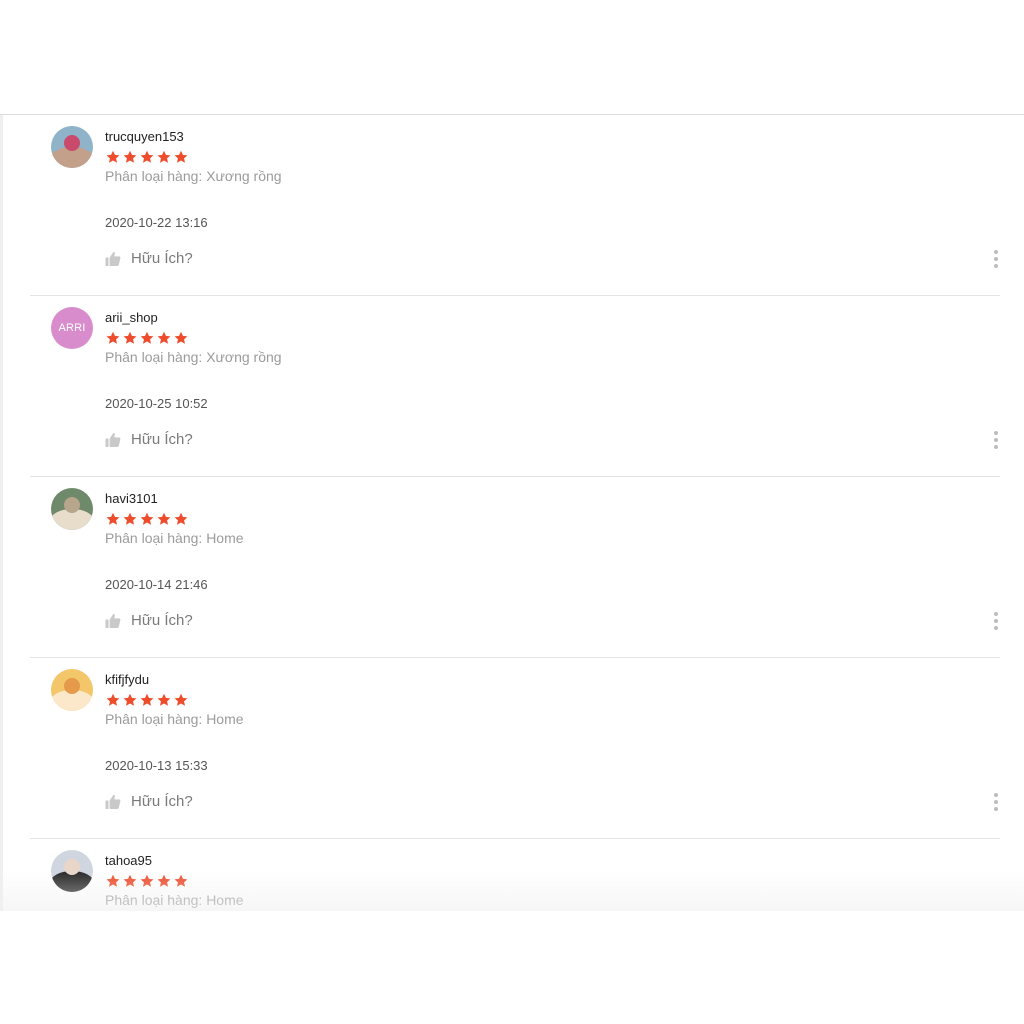 This screenshot has height=1024, width=1024. I want to click on review-date: 2020-10-13 15:33, so click(156, 765).